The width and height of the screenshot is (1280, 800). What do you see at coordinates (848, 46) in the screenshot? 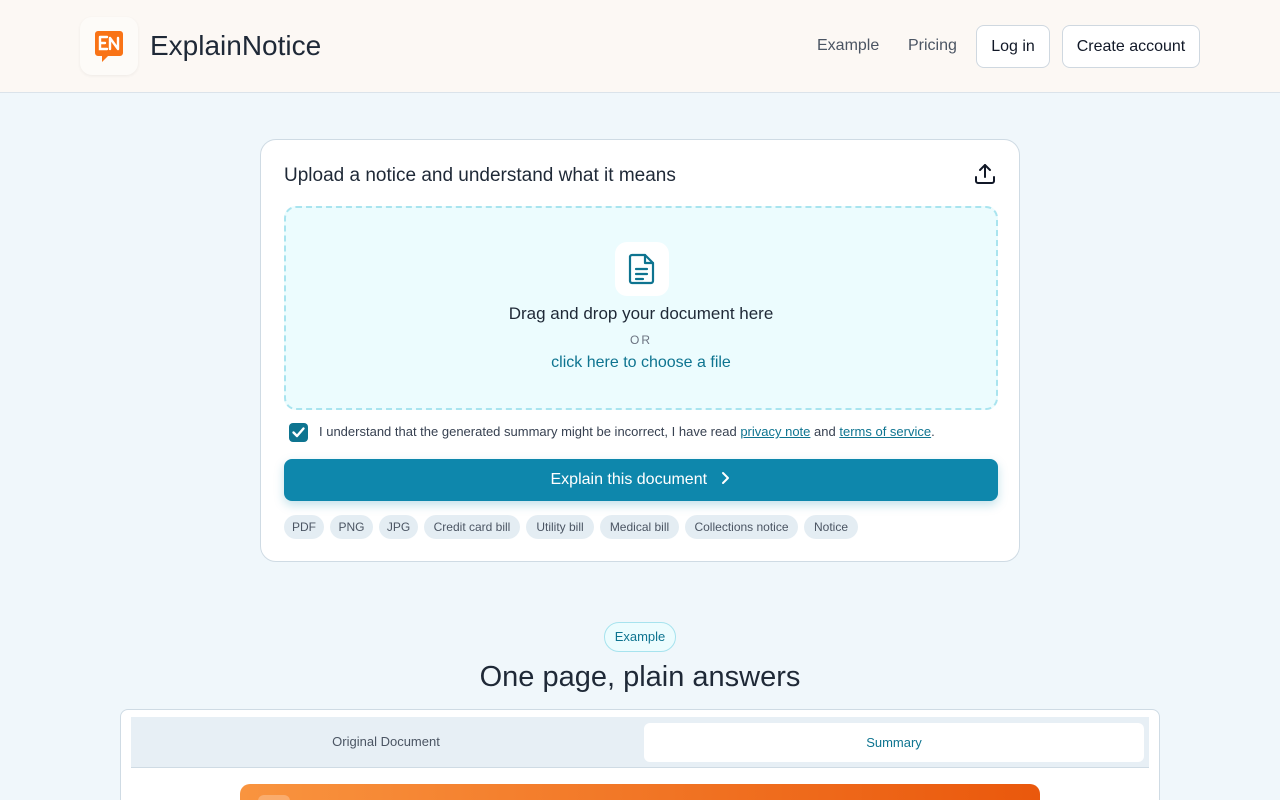
I see `nav-example: Example` at bounding box center [848, 46].